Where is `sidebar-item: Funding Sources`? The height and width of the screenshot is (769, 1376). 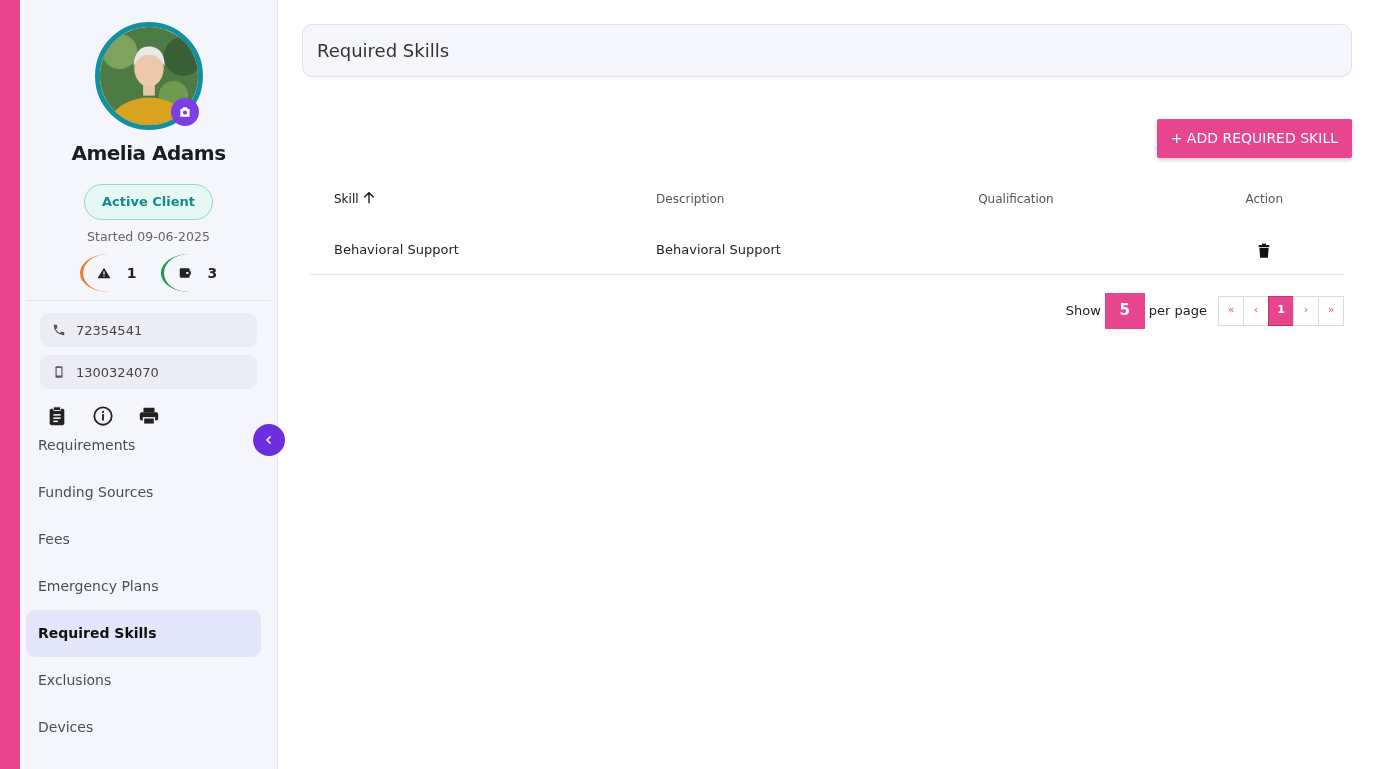
sidebar-item: Funding Sources is located at coordinates (143, 493).